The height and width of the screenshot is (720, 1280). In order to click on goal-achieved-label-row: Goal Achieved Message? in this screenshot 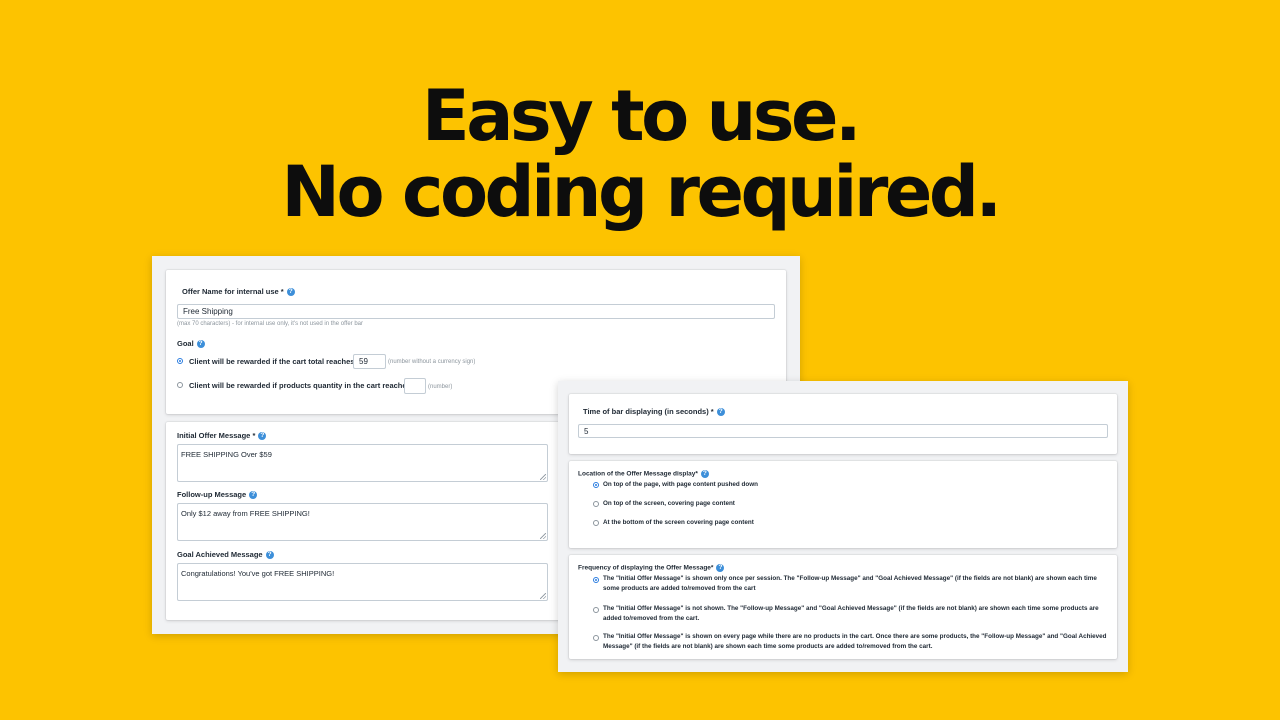, I will do `click(225, 555)`.